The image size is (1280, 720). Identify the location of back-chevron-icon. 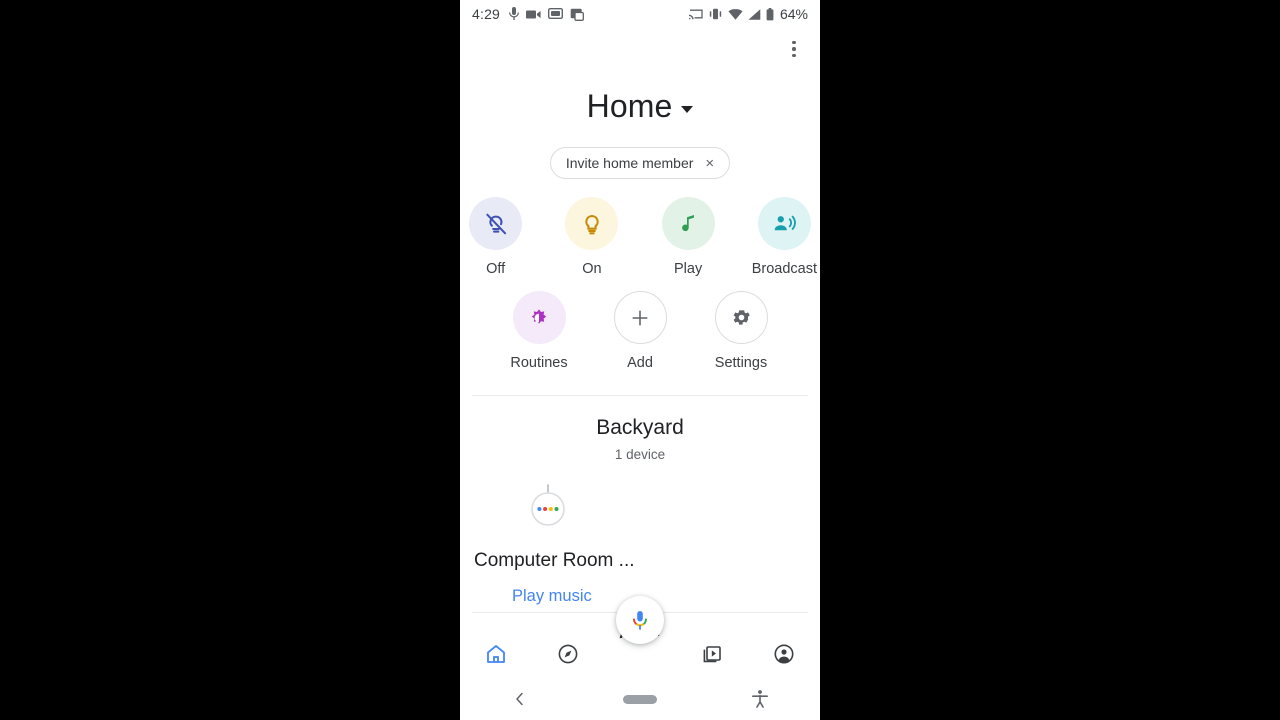
(519, 699).